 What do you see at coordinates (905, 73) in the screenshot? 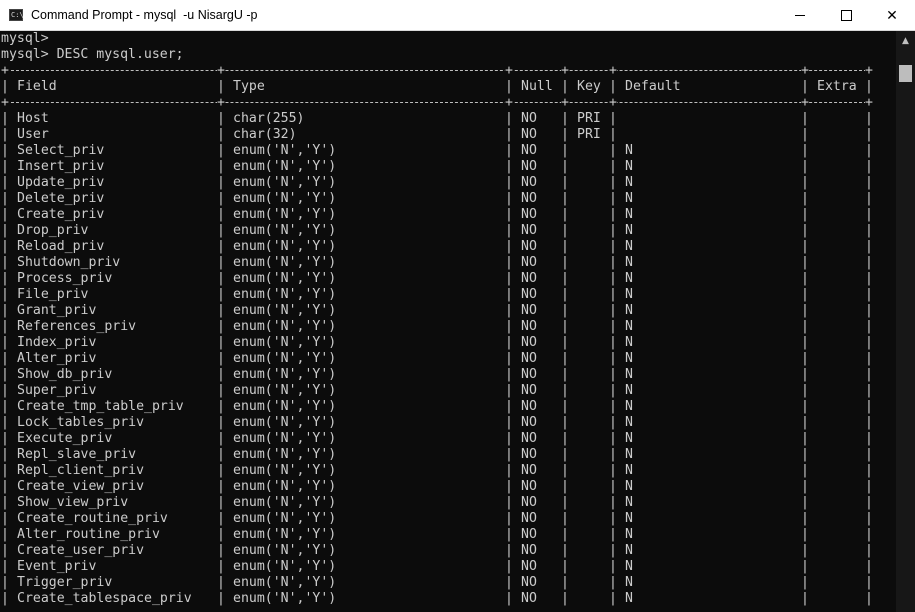
I see `scroll-thumb` at bounding box center [905, 73].